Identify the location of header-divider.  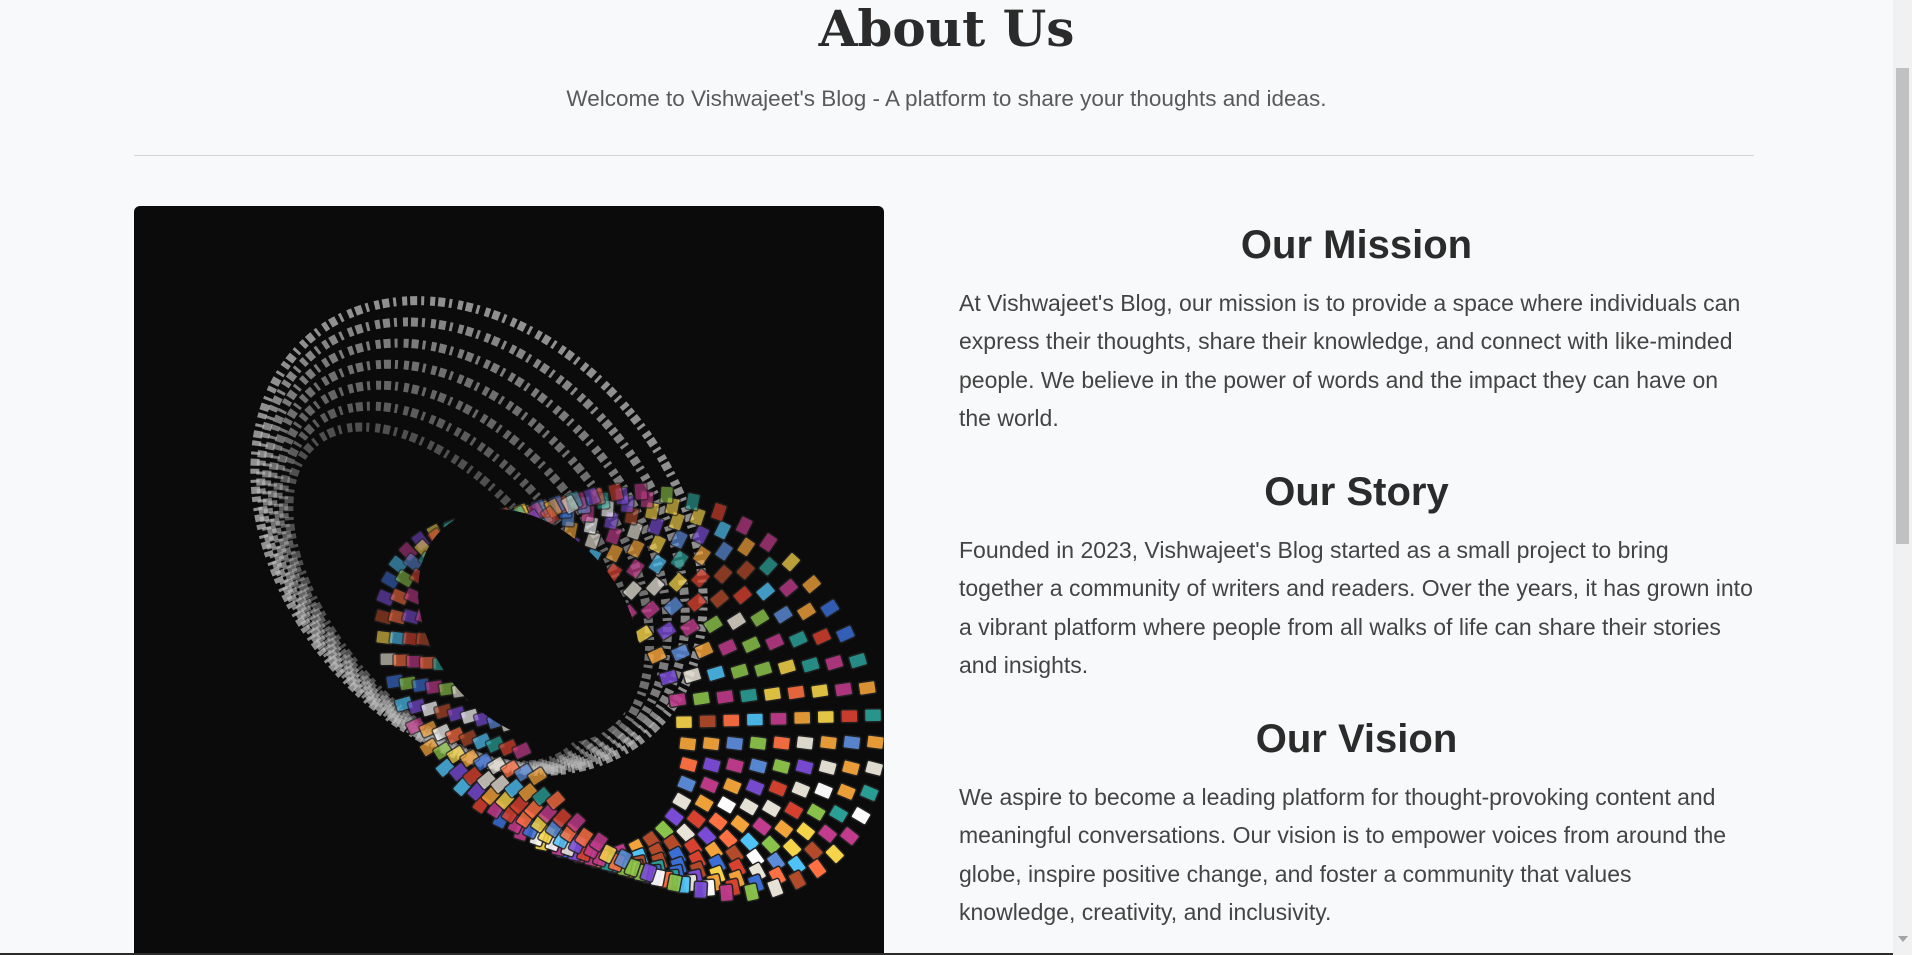
(944, 155).